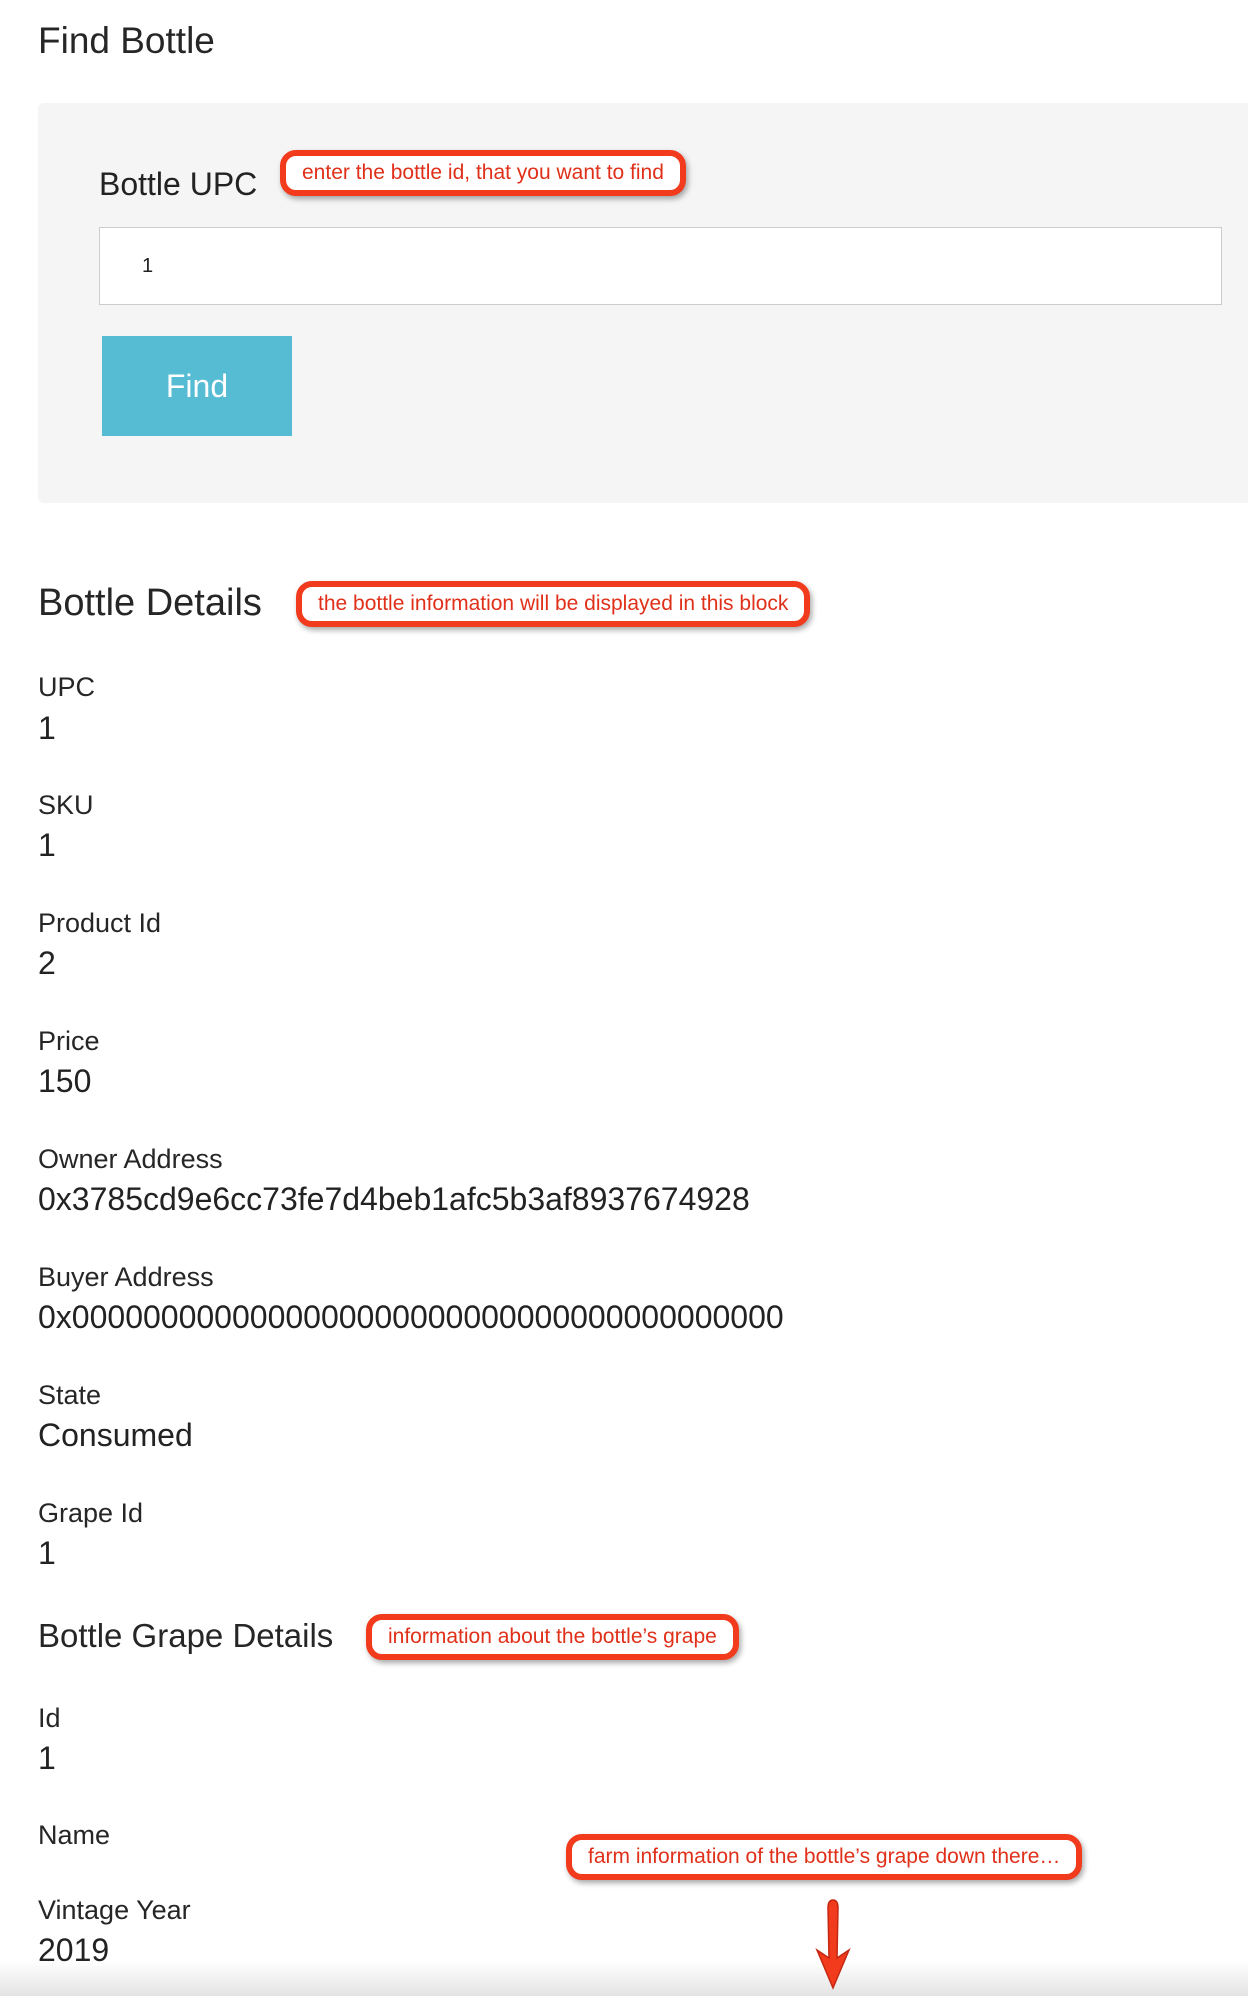  What do you see at coordinates (47, 845) in the screenshot?
I see `field-value-sku: 1` at bounding box center [47, 845].